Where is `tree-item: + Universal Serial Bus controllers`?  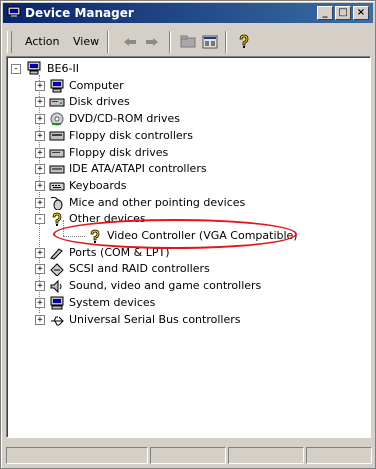 tree-item: + Universal Serial Bus controllers is located at coordinates (187, 320).